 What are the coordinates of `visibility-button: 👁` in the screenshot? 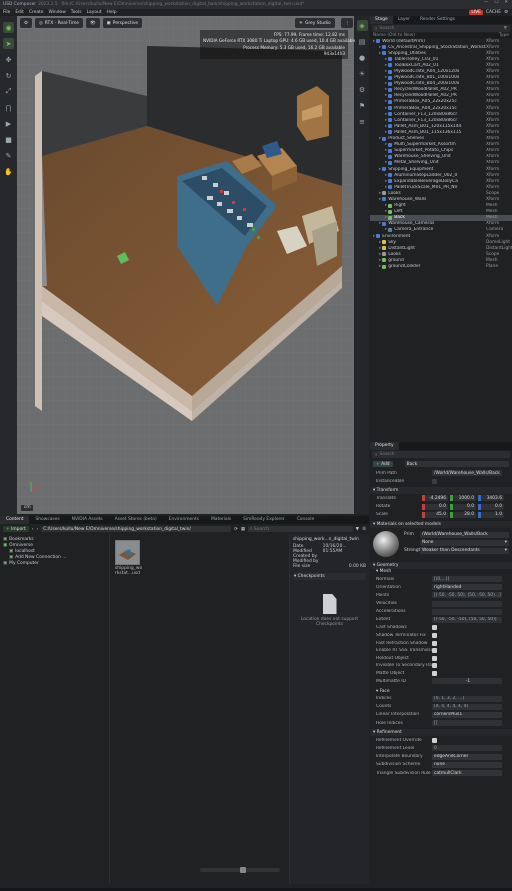 It's located at (92, 23).